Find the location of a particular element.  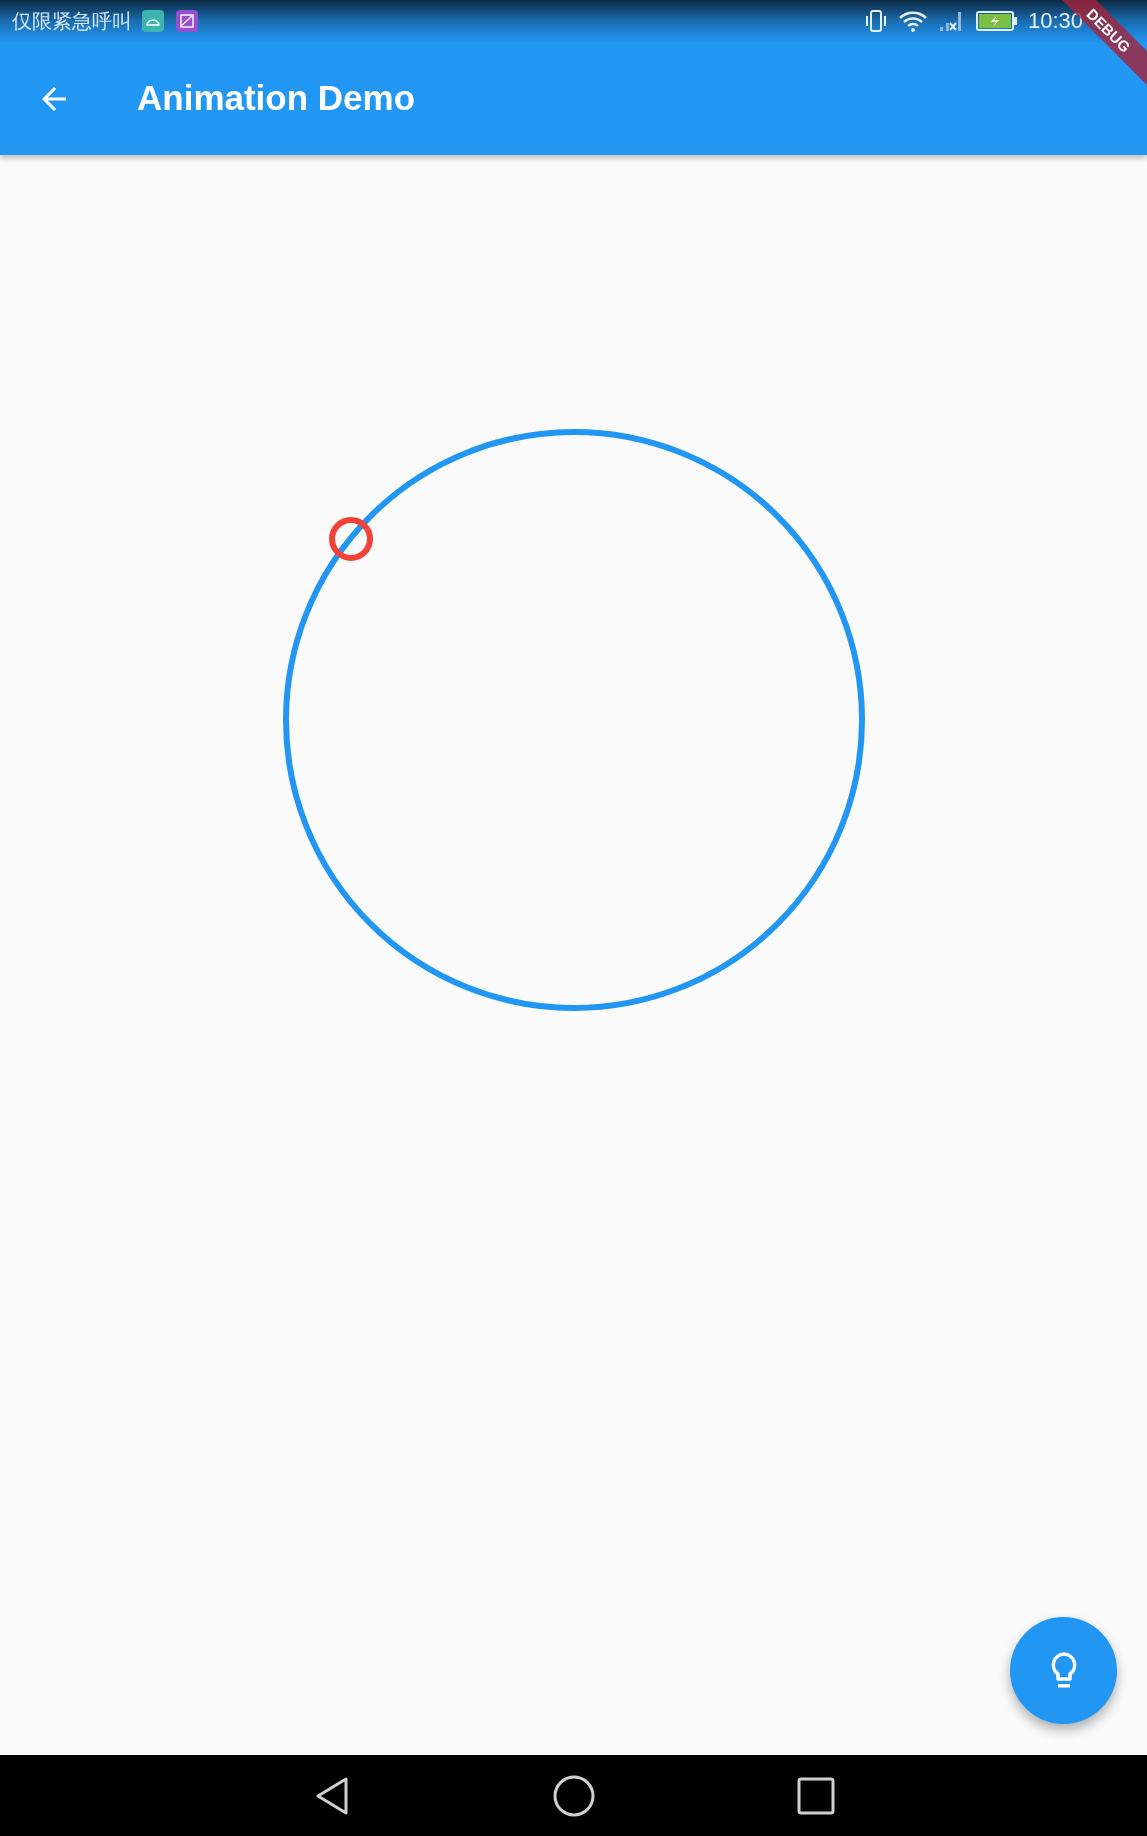

vibrate-icon is located at coordinates (875, 21).